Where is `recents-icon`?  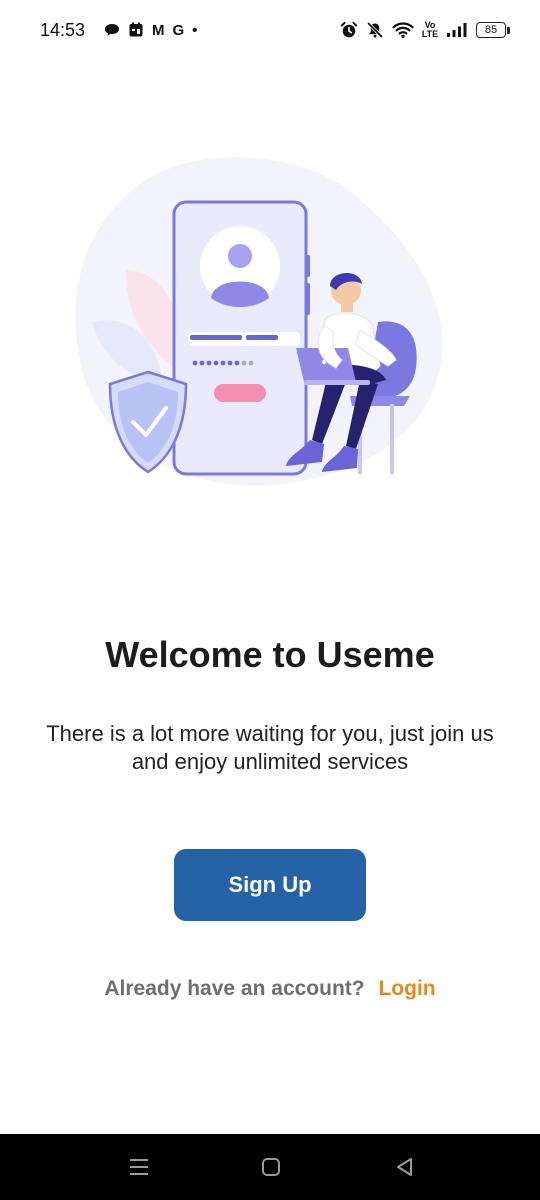
recents-icon is located at coordinates (139, 1167).